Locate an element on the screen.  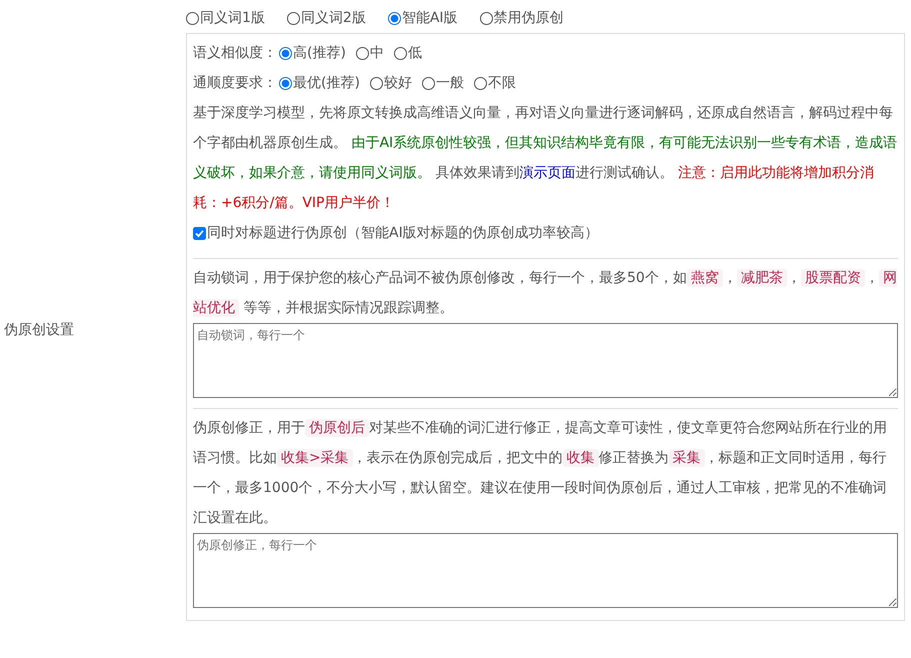
description-text: 基于深度学习模型，先将原文转换成高维语义向量，再对语义向量进行逐词解码，还原成自然语言，解码过程中每个字都由机器原创生成。 由于AI系统原创性较强，但其知识结构毕竟有限，有可能无法识别一些专有术语，造成语义破坏，如果介意，请使用同义词版。 具体效果请到演示页面进行测试确认。 注意：启用此功能将增加积分消耗：+6积分/篇。VIP用户半价！ is located at coordinates (545, 158).